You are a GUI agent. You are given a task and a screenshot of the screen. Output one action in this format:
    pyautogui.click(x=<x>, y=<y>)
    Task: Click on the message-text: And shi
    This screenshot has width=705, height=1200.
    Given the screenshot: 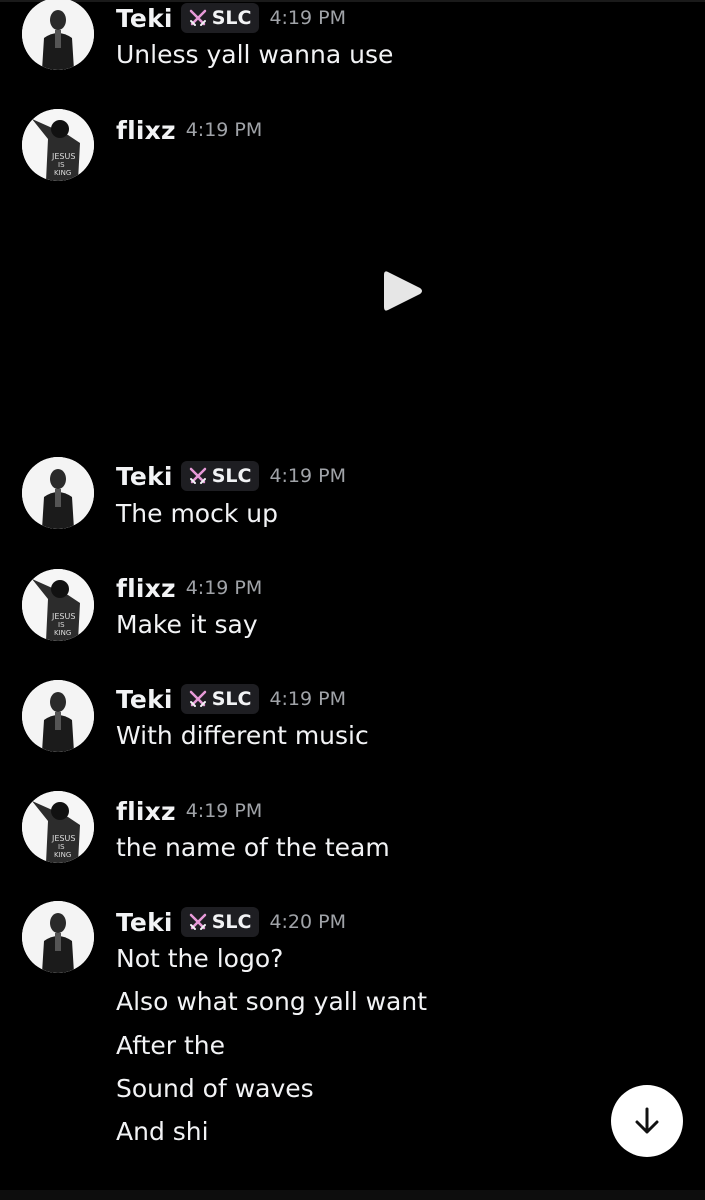 What is the action you would take?
    pyautogui.click(x=162, y=1131)
    